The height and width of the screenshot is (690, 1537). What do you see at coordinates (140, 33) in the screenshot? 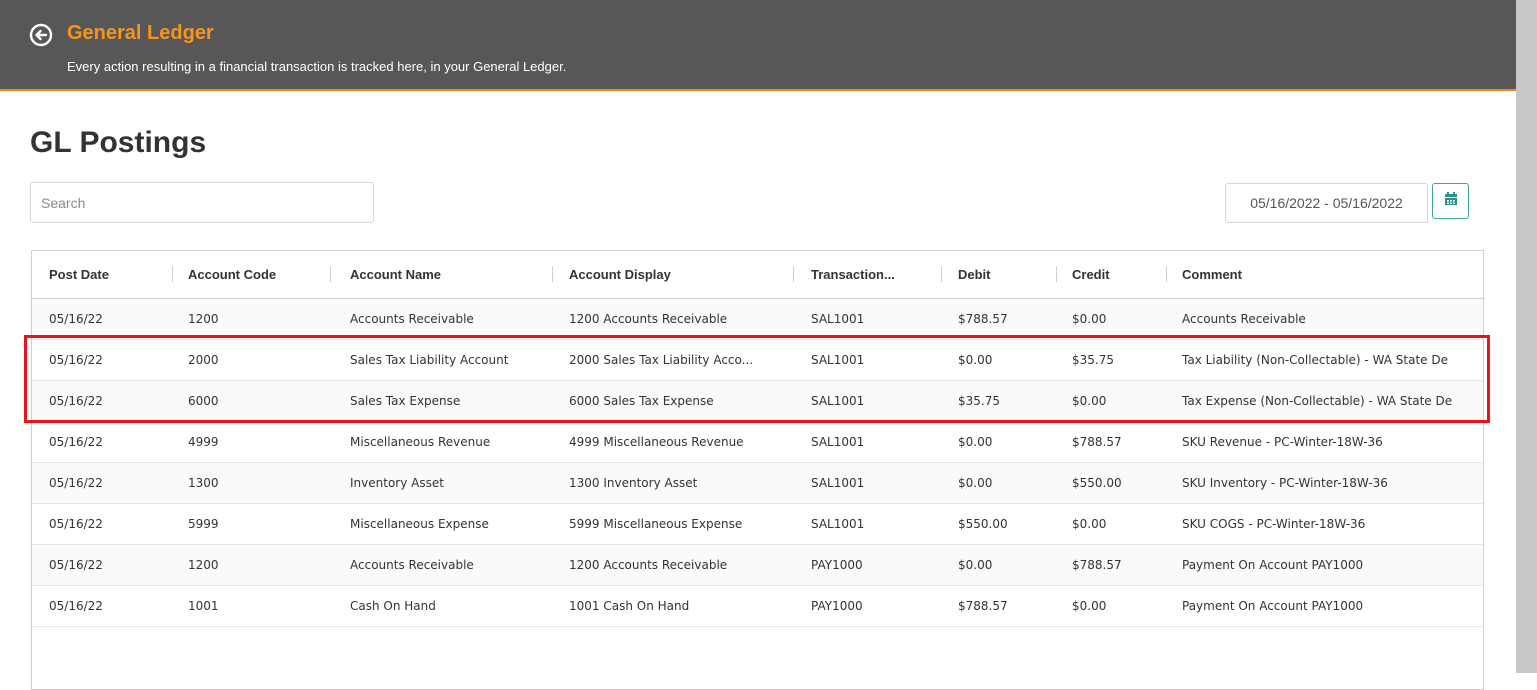
I see `header-title: General Ledger` at bounding box center [140, 33].